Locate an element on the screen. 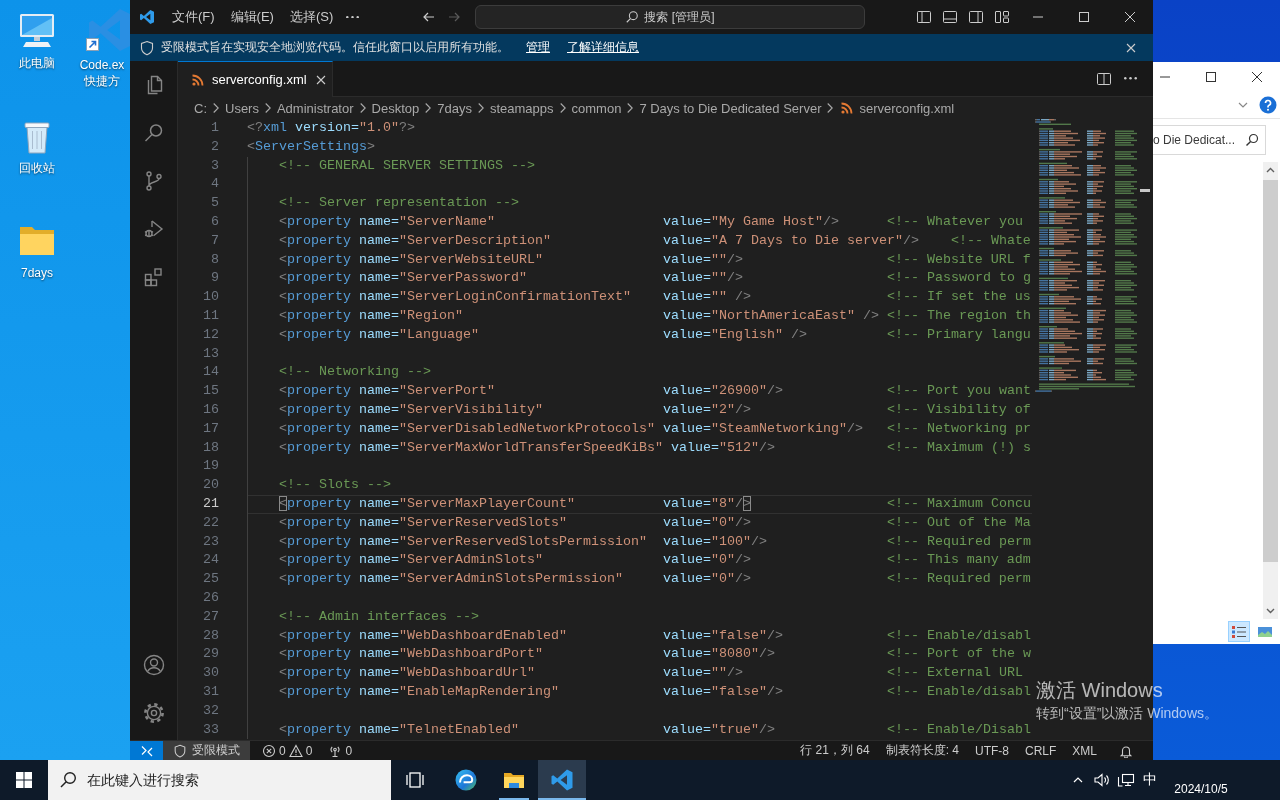  help-button is located at coordinates (1268, 105).